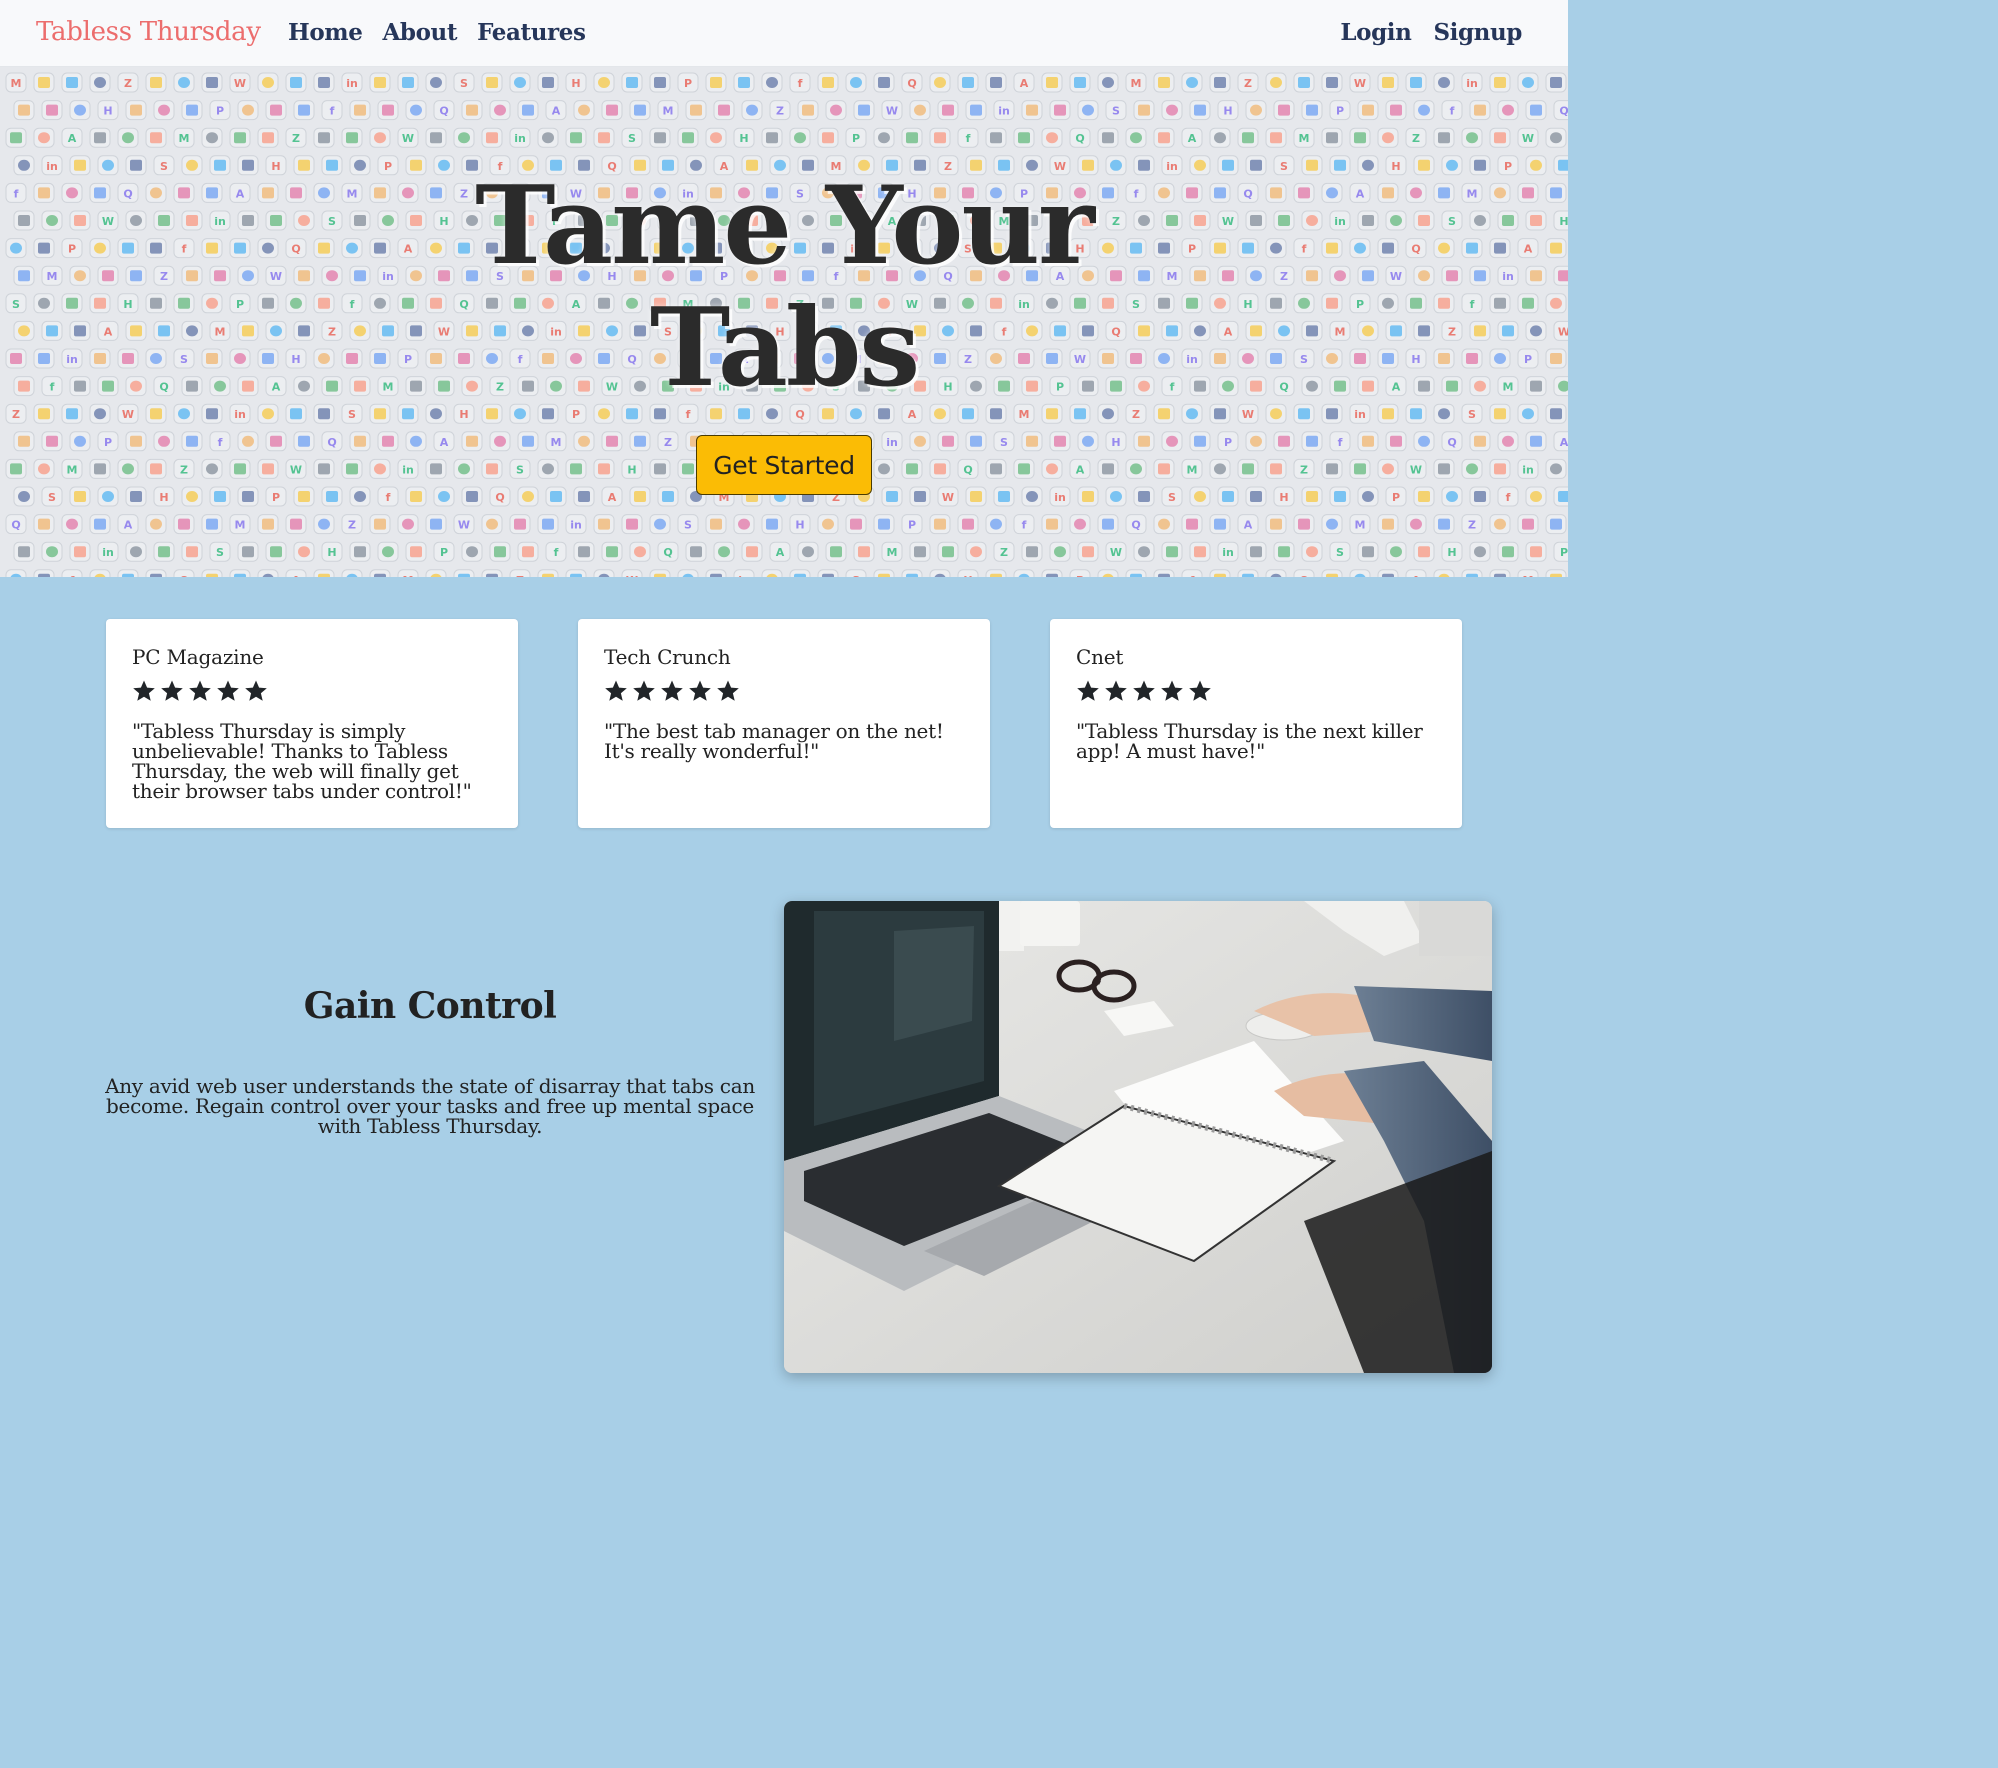 Image resolution: width=1998 pixels, height=1768 pixels. Describe the element at coordinates (463, 414) in the screenshot. I see `app-glyph-icon: H` at that location.